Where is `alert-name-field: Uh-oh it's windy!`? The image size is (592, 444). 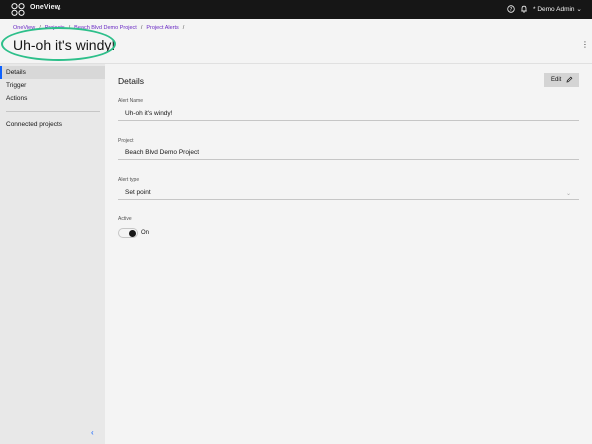
alert-name-field: Uh-oh it's windy! is located at coordinates (348, 114).